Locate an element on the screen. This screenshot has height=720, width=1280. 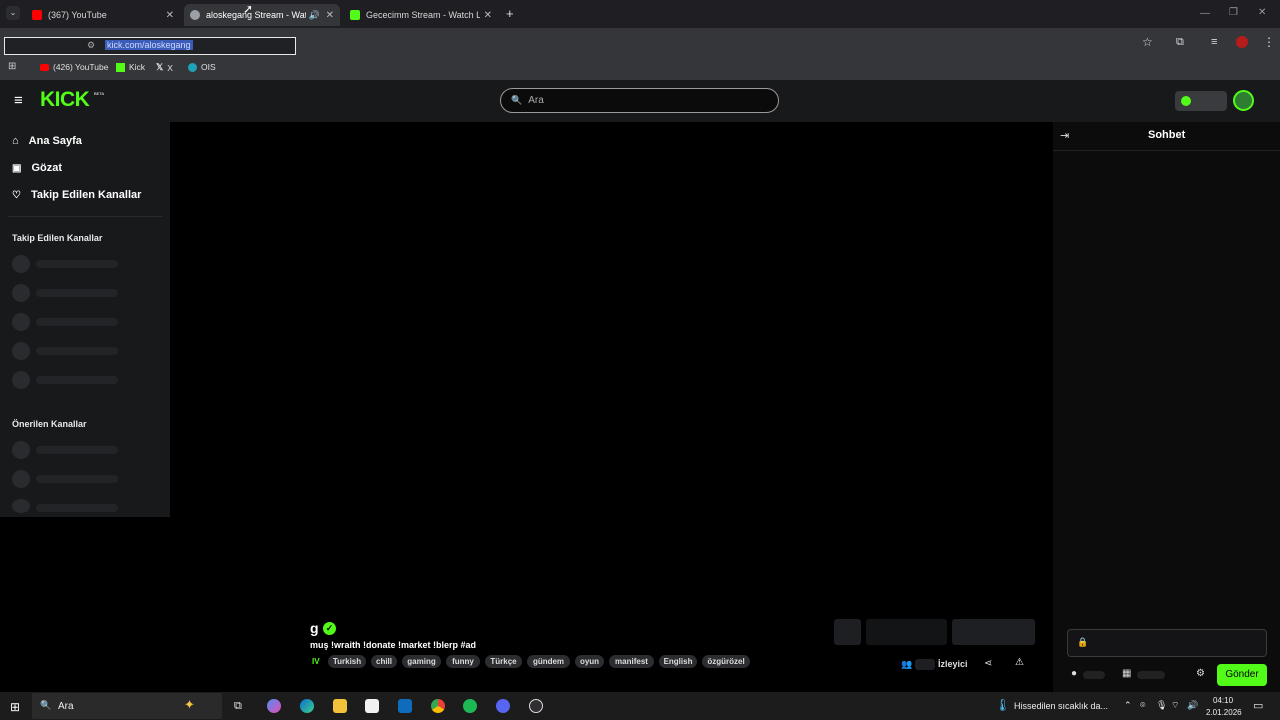
tag-pill: özgürözel is located at coordinates (726, 661).